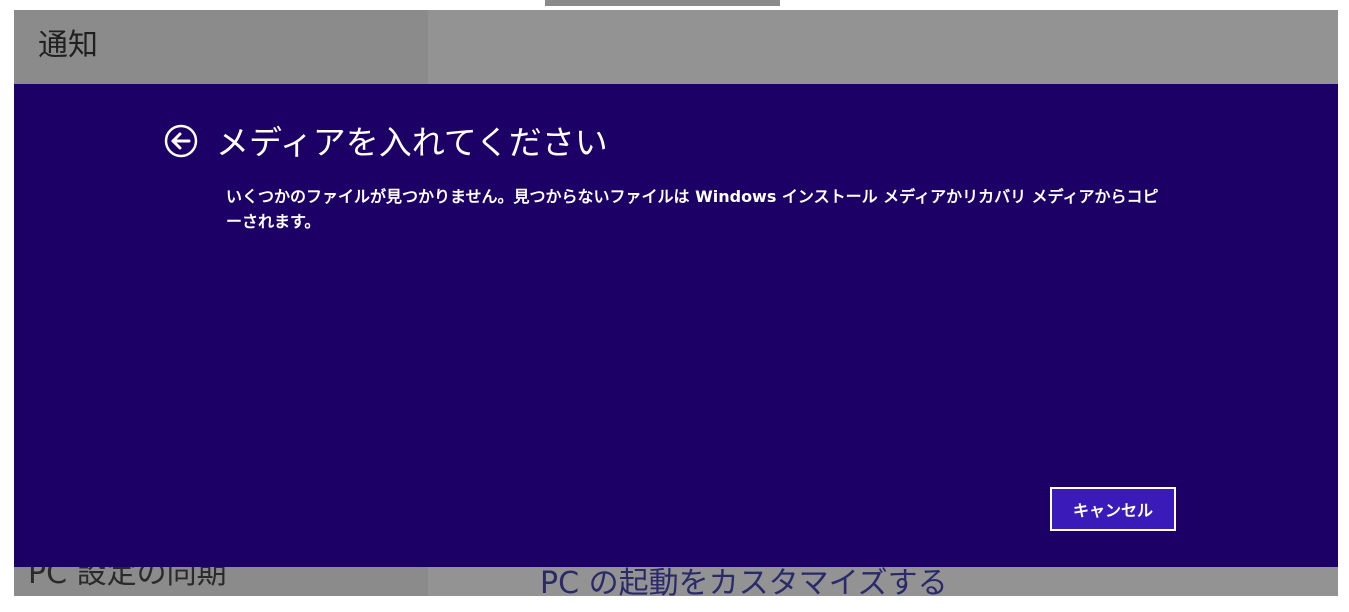 Image resolution: width=1349 pixels, height=612 pixels. What do you see at coordinates (662, 3) in the screenshot?
I see `top-progress-bar` at bounding box center [662, 3].